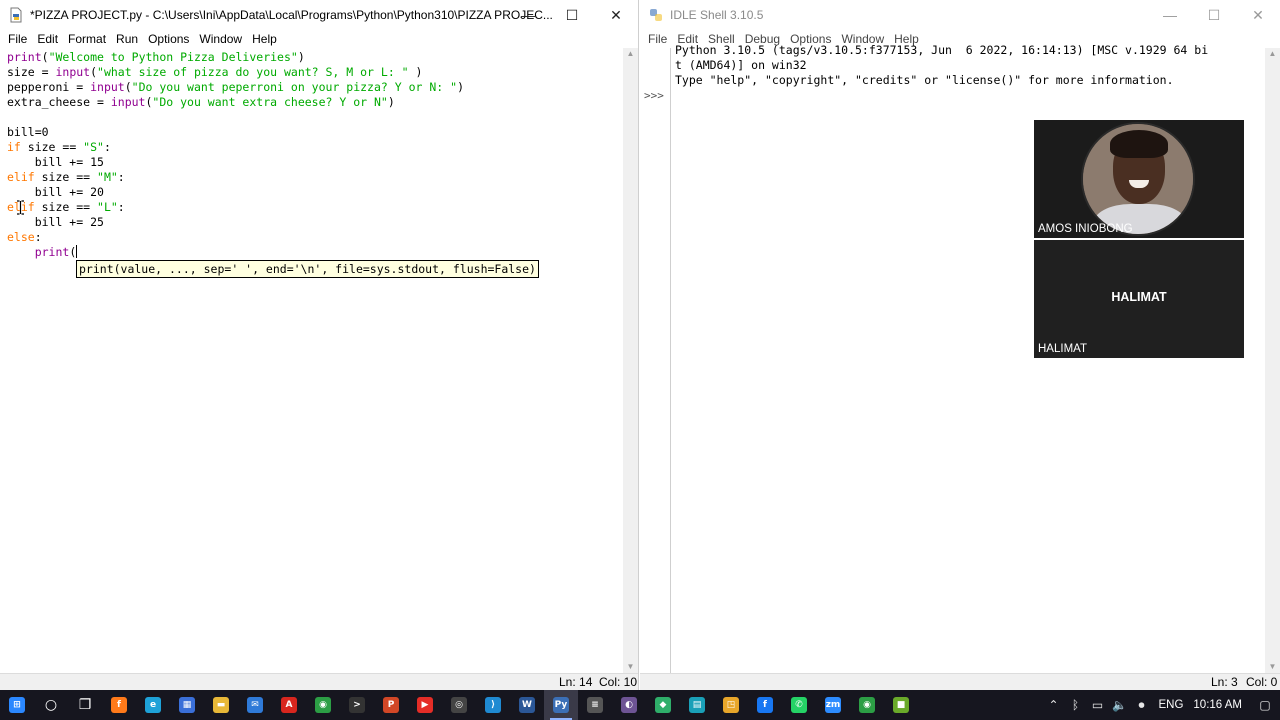 The height and width of the screenshot is (720, 1280). Describe the element at coordinates (1272, 54) in the screenshot. I see `shell-scroll-up-icon: ▲` at that location.